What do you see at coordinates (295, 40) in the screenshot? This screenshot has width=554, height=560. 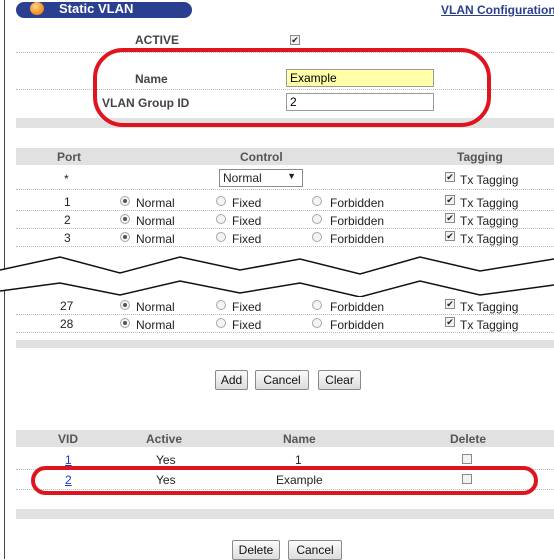 I see `active-checkbox: ✔` at bounding box center [295, 40].